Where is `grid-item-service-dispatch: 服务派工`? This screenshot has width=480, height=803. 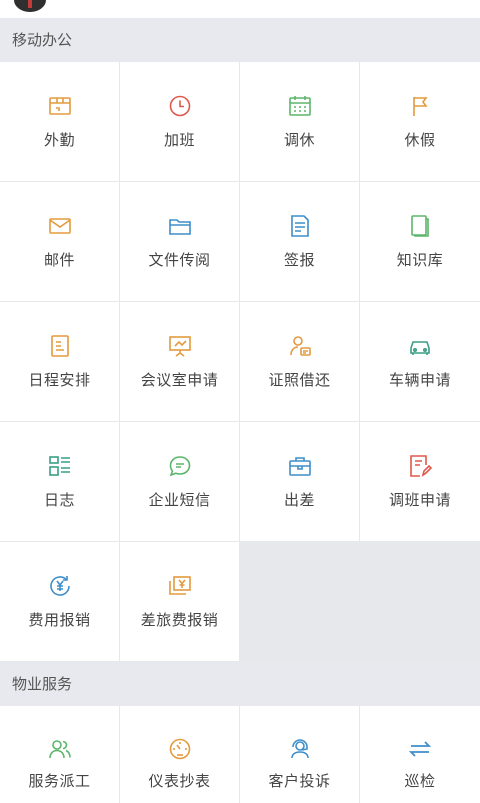 grid-item-service-dispatch: 服务派工 is located at coordinates (60, 754).